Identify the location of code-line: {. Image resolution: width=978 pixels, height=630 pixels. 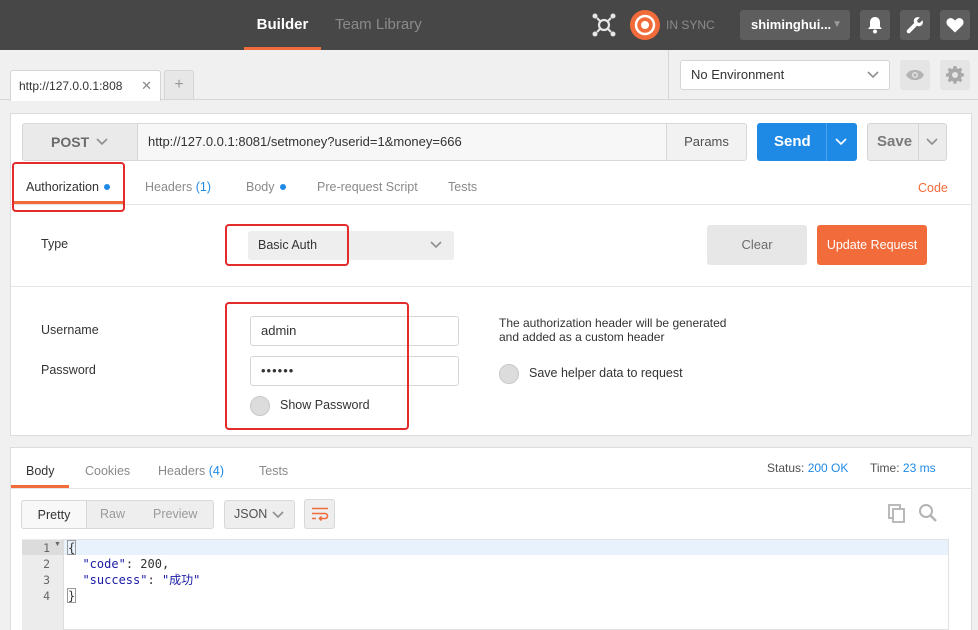
(72, 548).